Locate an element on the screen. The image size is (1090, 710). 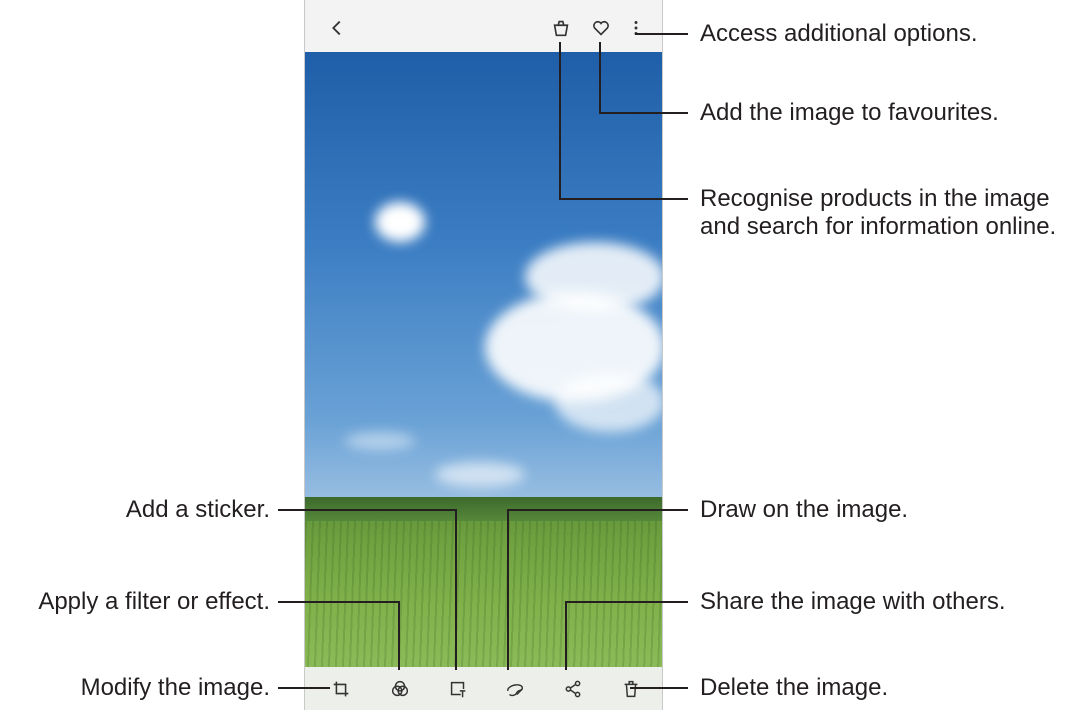
heart-icon is located at coordinates (601, 28).